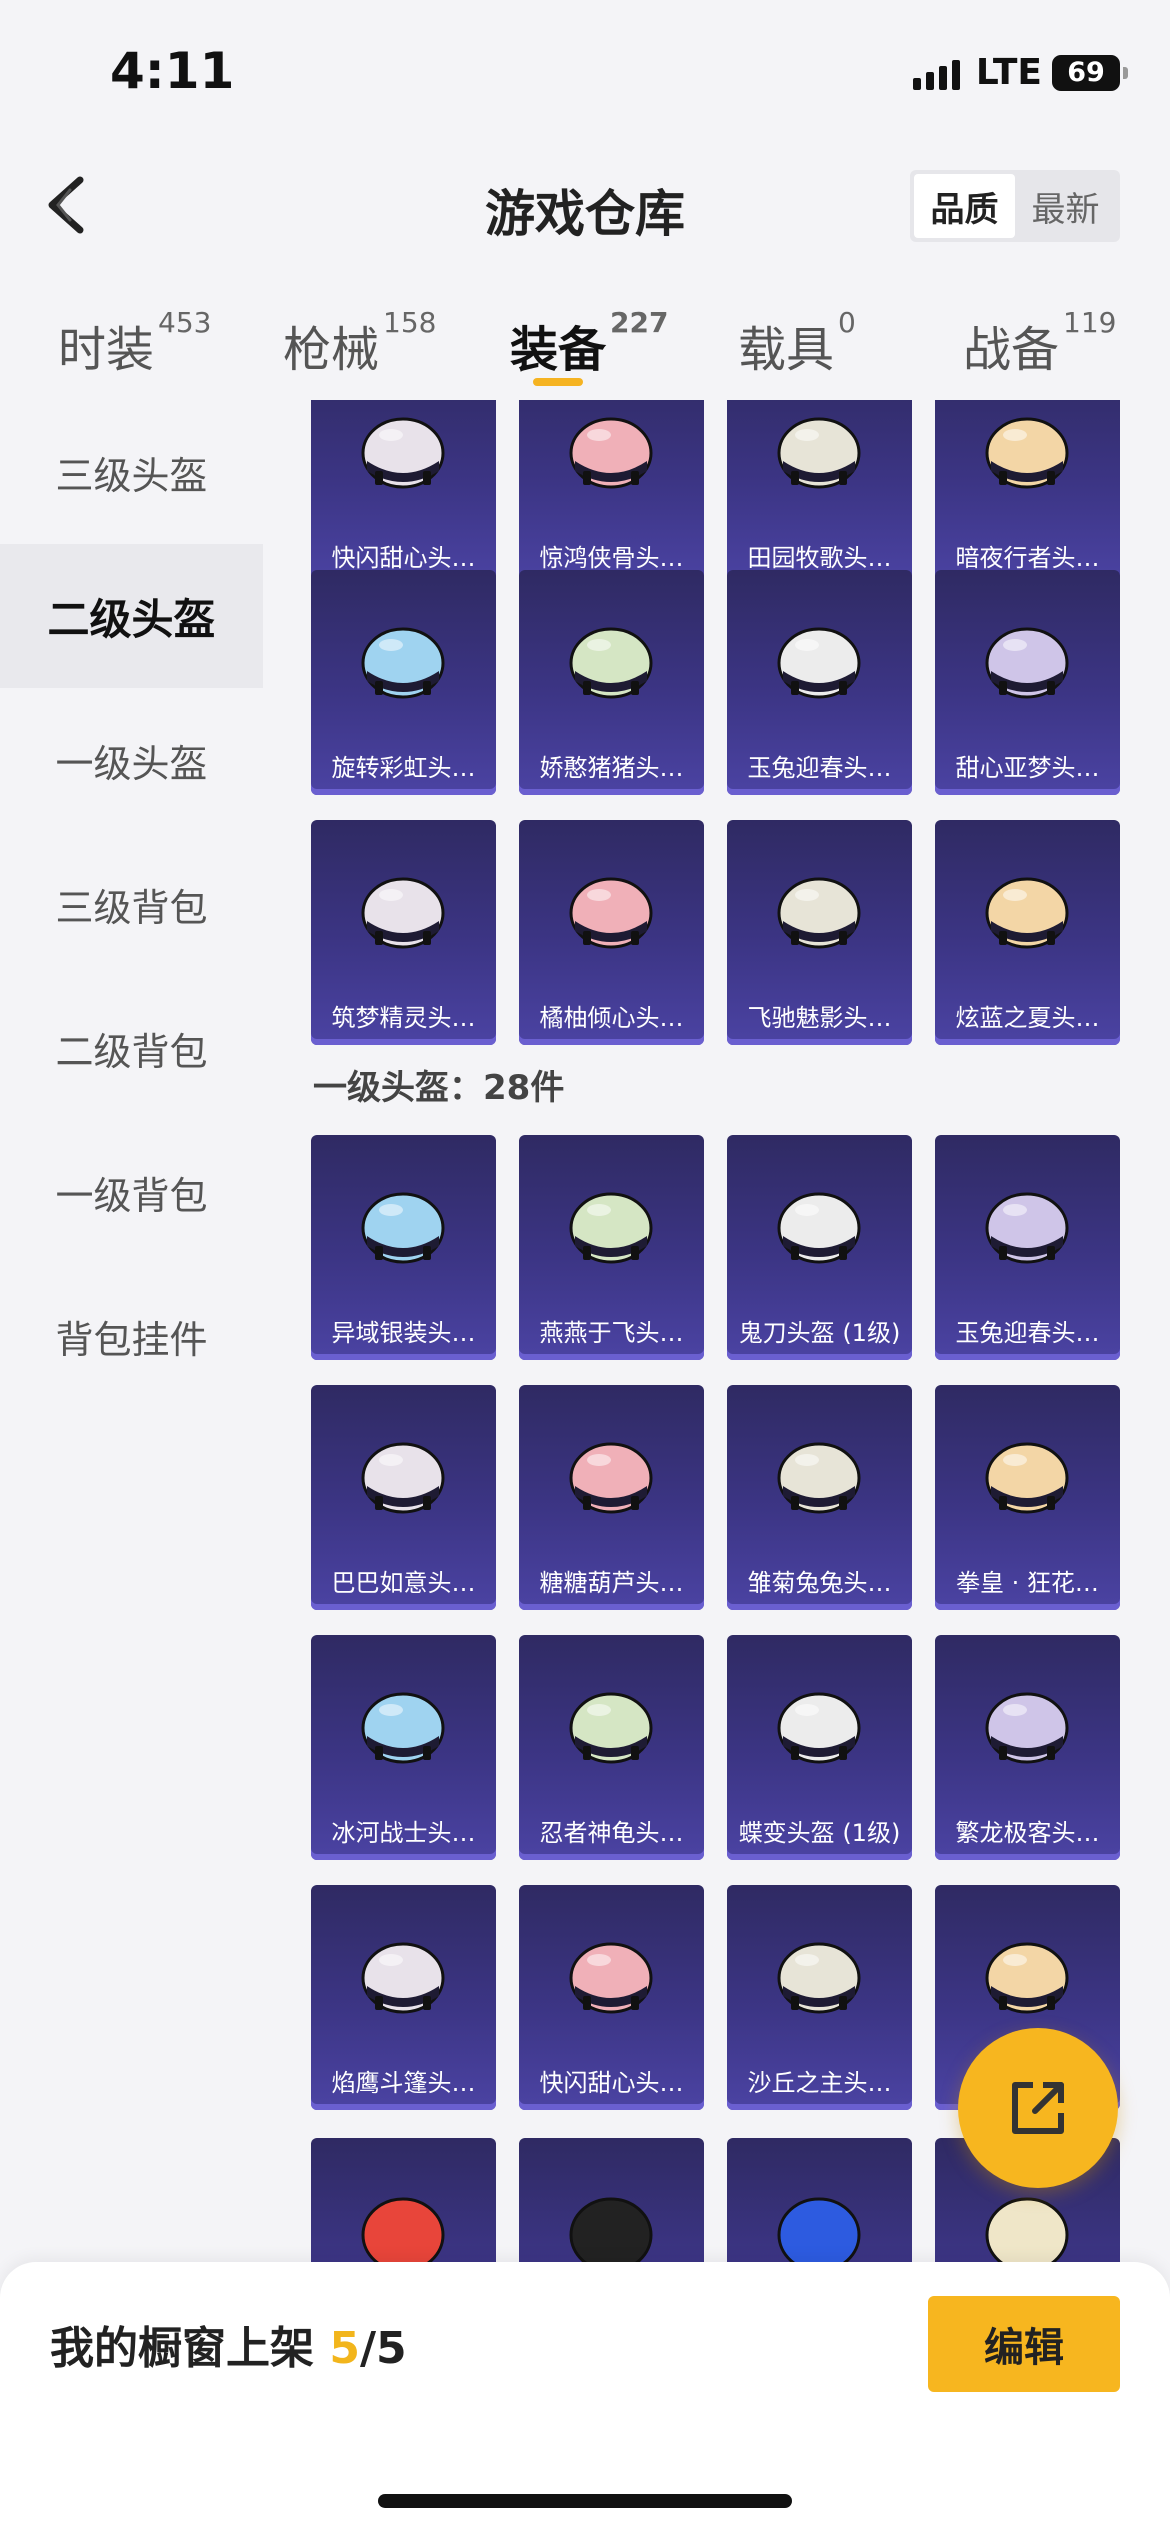  I want to click on tab-label: 枪械, so click(331, 350).